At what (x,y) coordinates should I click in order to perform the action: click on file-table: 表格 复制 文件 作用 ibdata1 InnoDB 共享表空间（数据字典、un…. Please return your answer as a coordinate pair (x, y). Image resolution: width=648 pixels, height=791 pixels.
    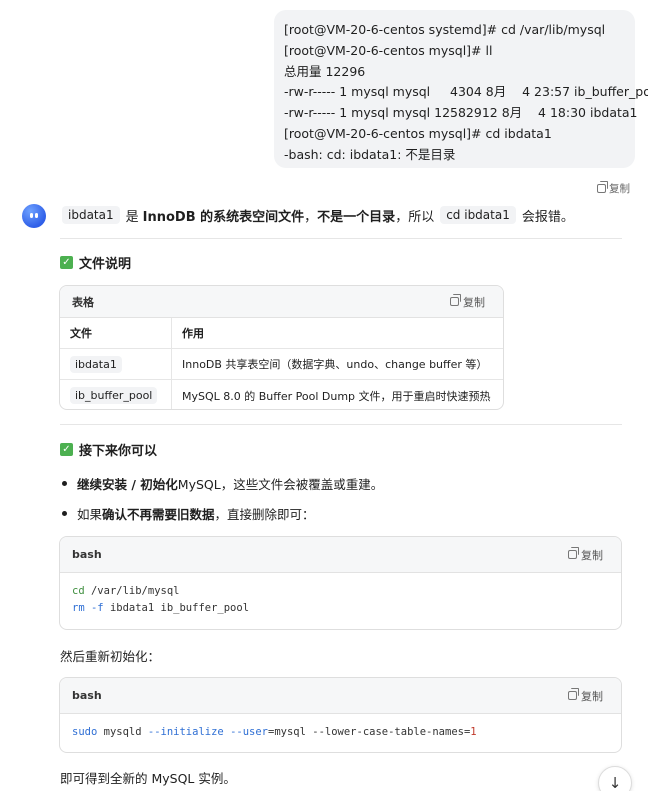
    Looking at the image, I should click on (281, 347).